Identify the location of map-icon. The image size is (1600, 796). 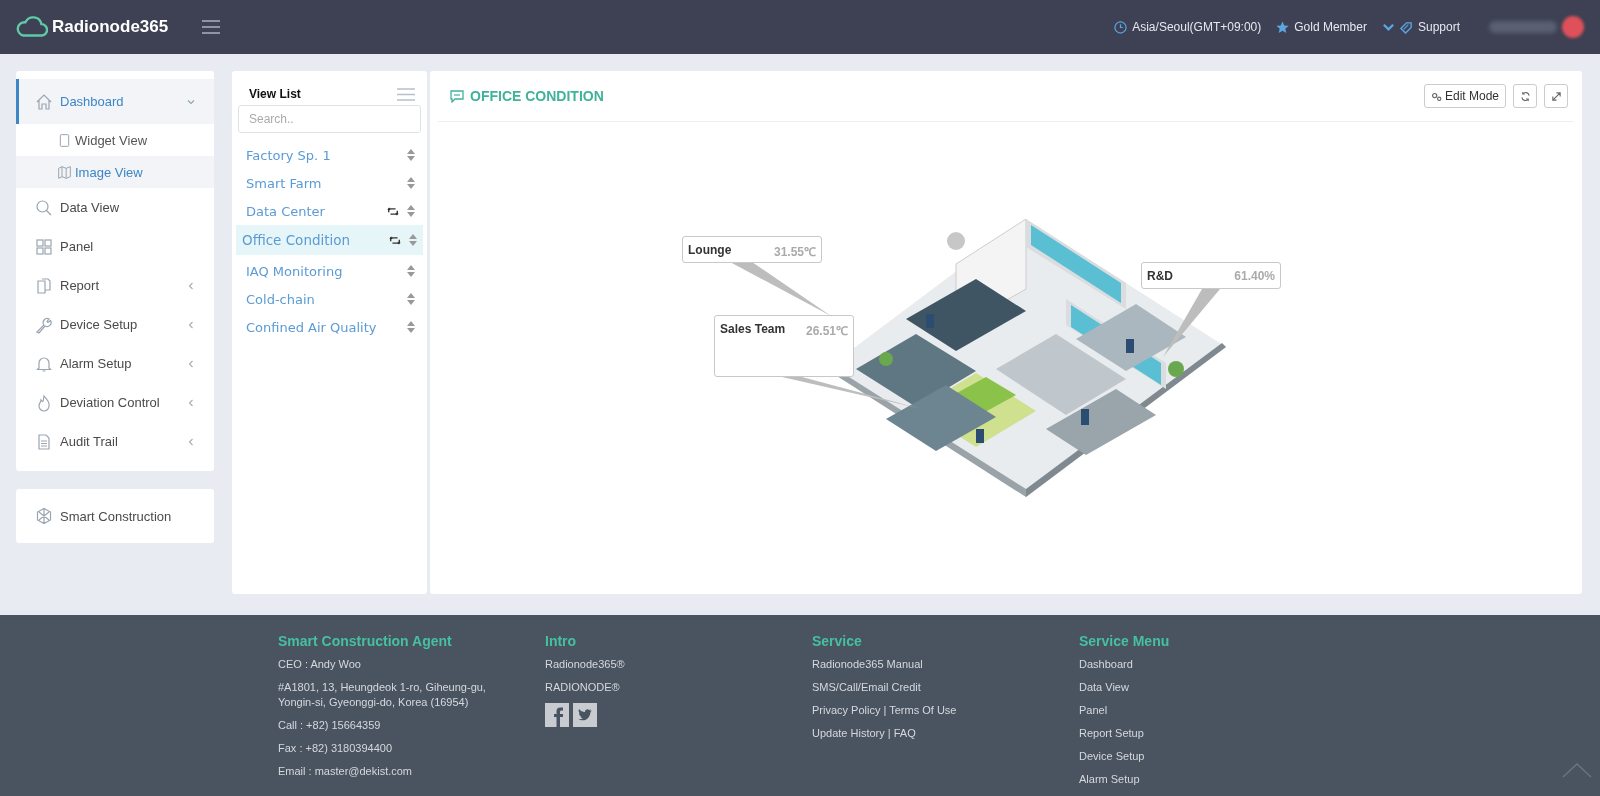
(64, 172).